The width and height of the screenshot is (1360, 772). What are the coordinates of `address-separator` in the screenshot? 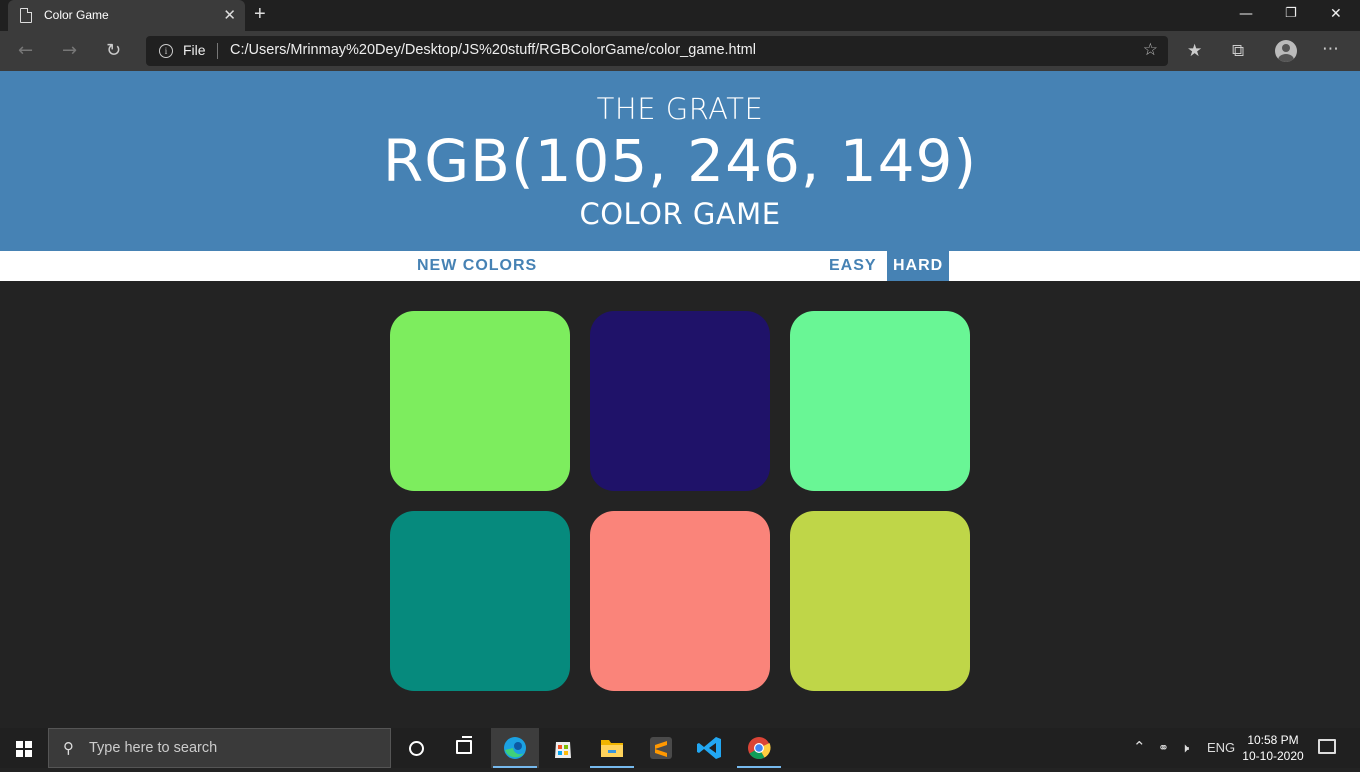 It's located at (217, 51).